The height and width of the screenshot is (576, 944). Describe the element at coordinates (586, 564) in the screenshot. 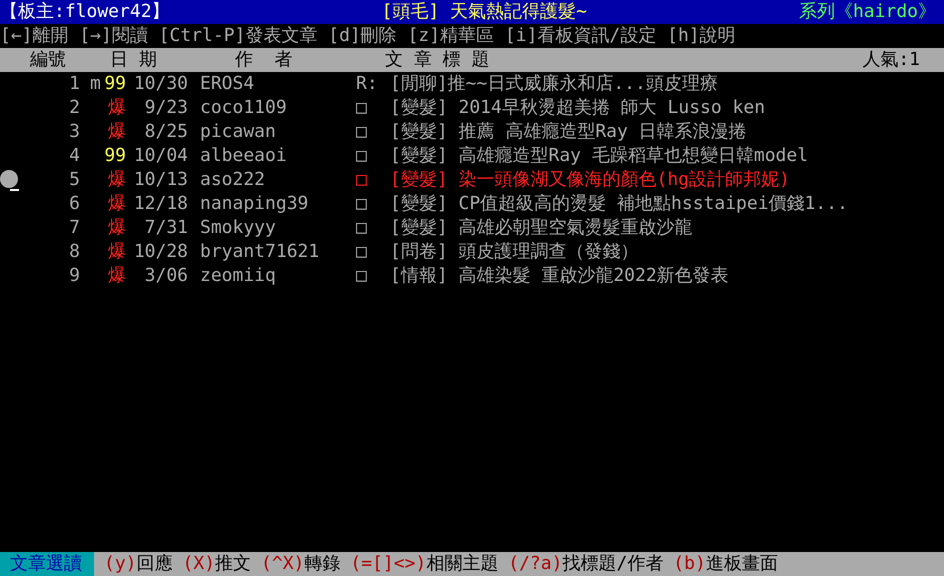

I see `command-hint: (/?a)找標題/作者` at that location.